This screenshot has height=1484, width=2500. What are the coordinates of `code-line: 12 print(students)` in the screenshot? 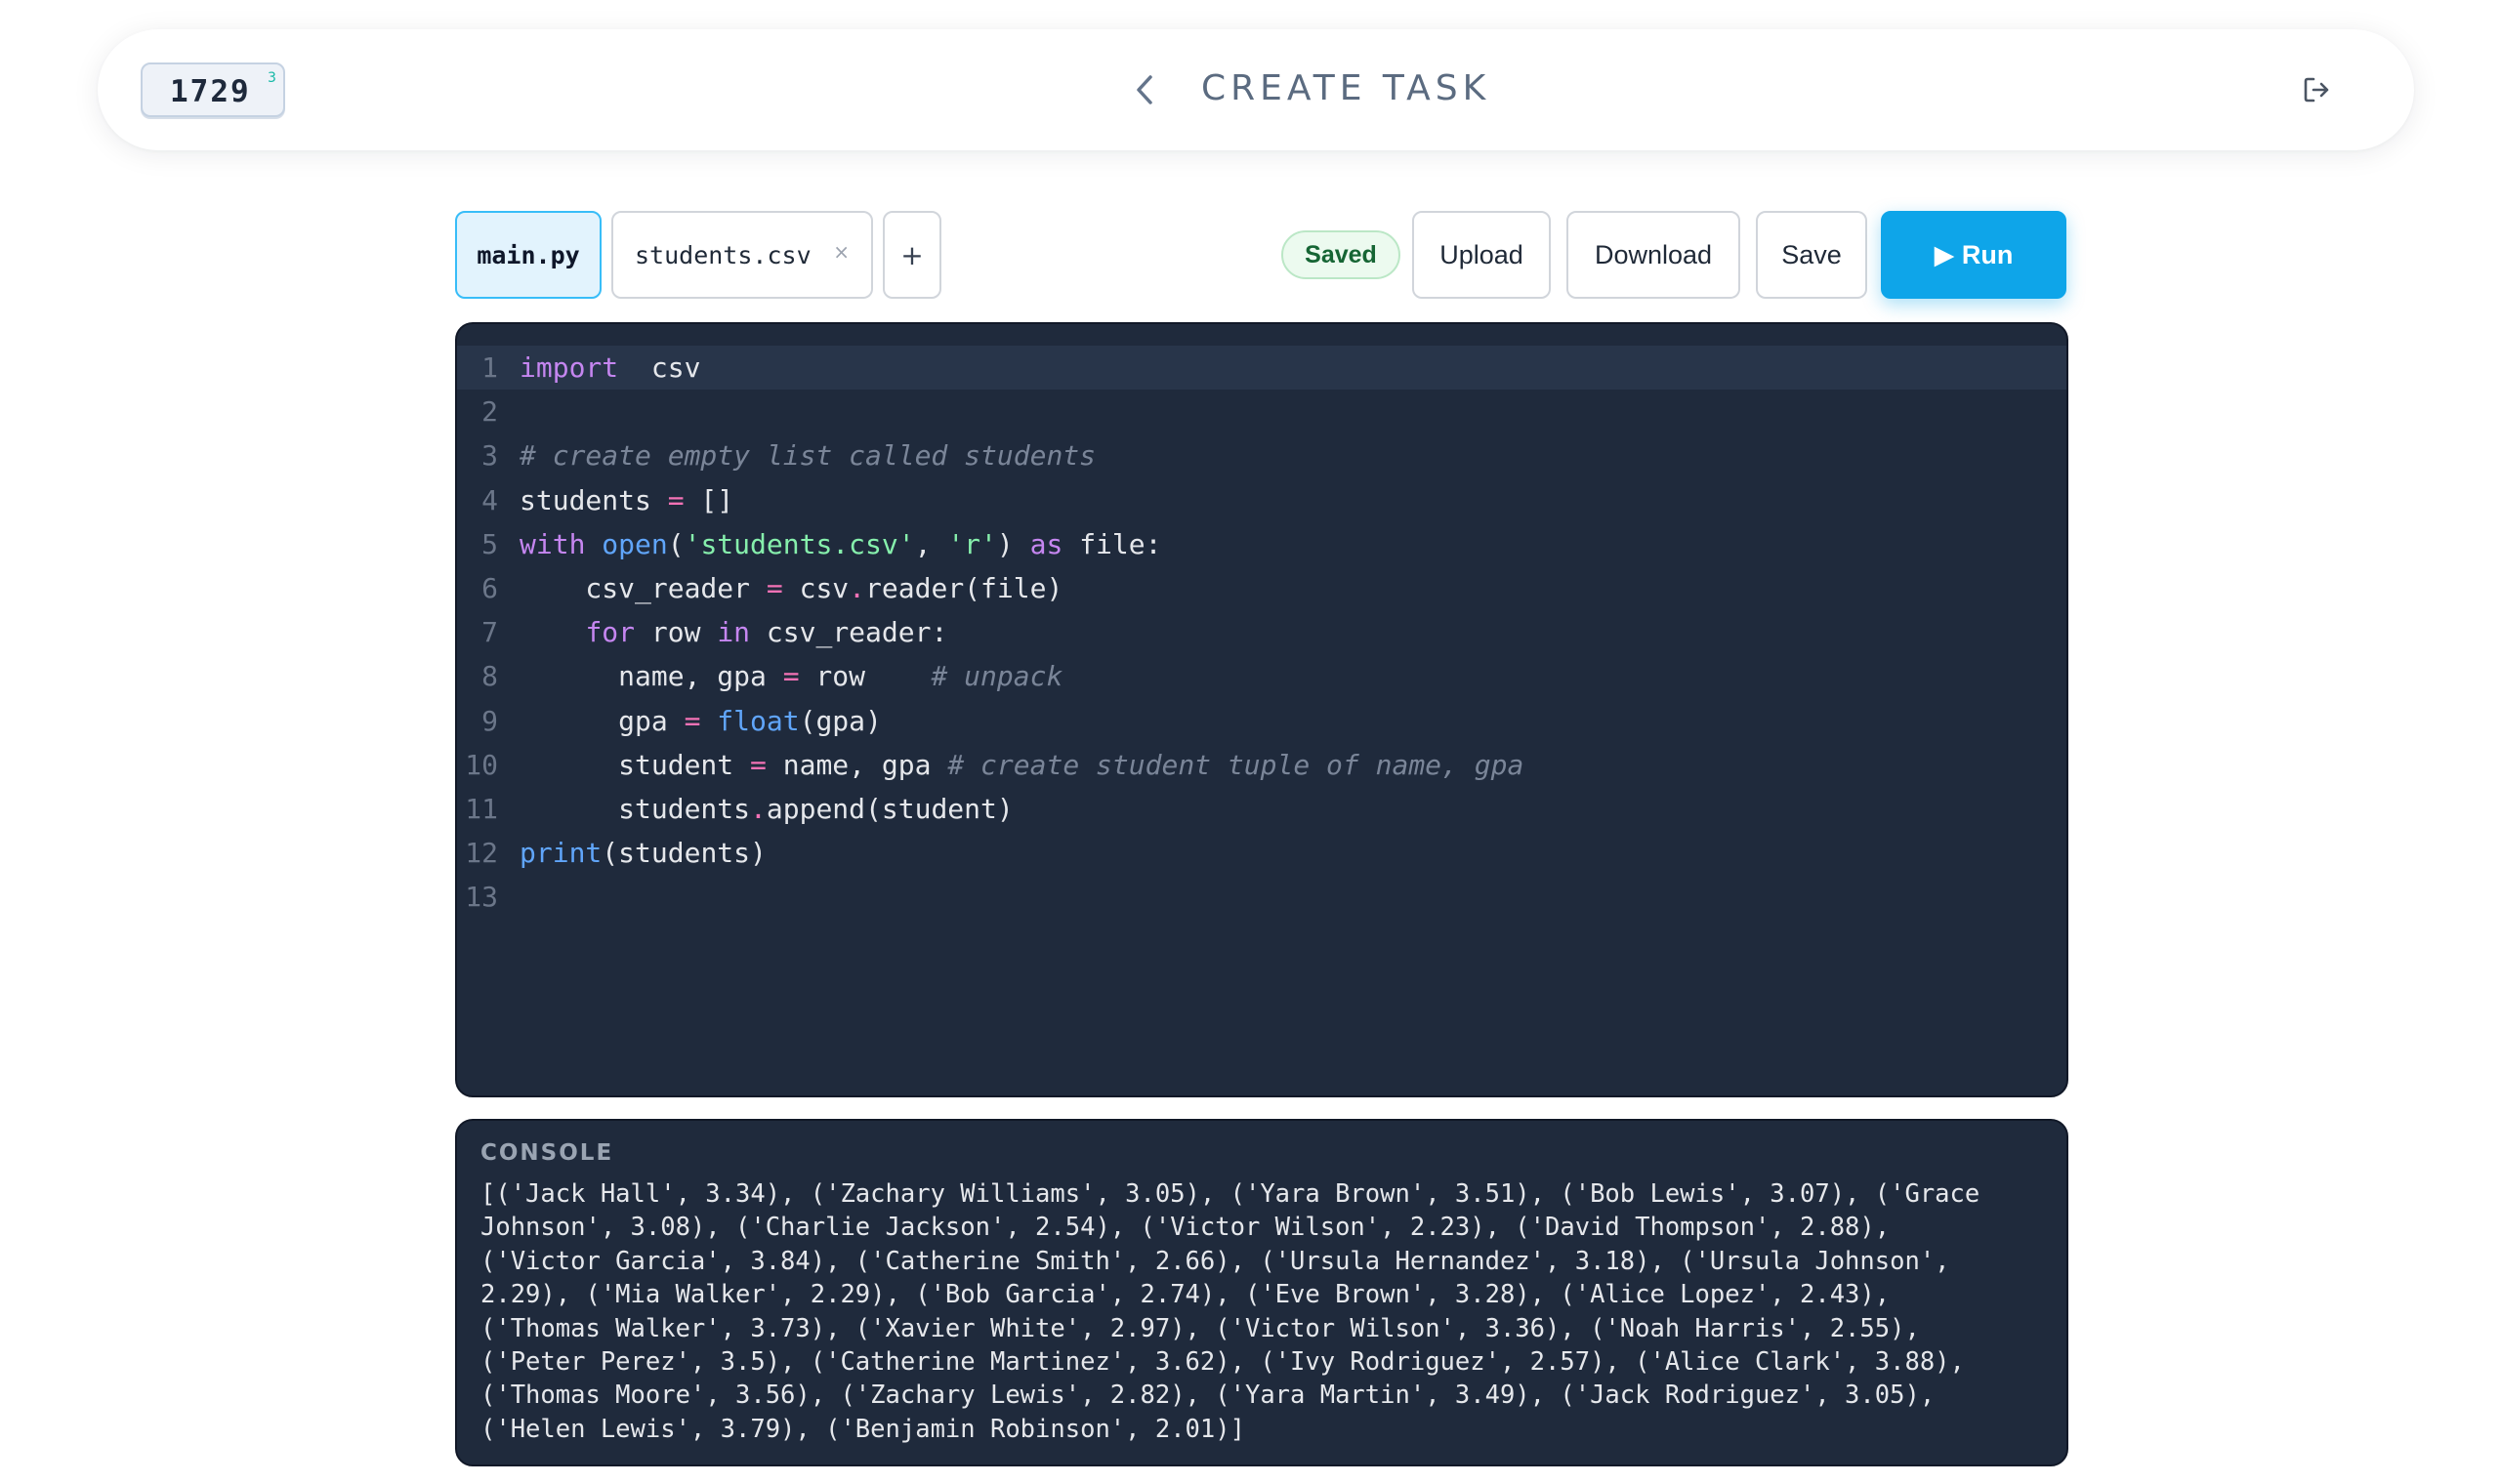 It's located at (1261, 853).